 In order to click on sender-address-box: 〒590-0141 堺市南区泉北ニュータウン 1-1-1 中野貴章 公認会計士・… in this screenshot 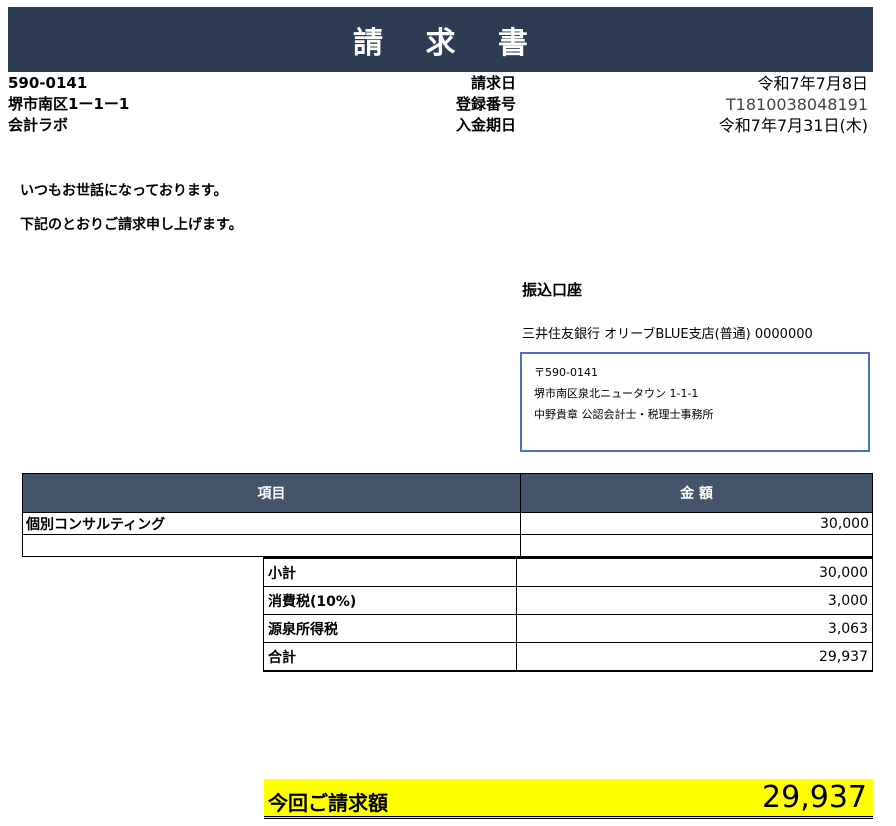, I will do `click(695, 402)`.